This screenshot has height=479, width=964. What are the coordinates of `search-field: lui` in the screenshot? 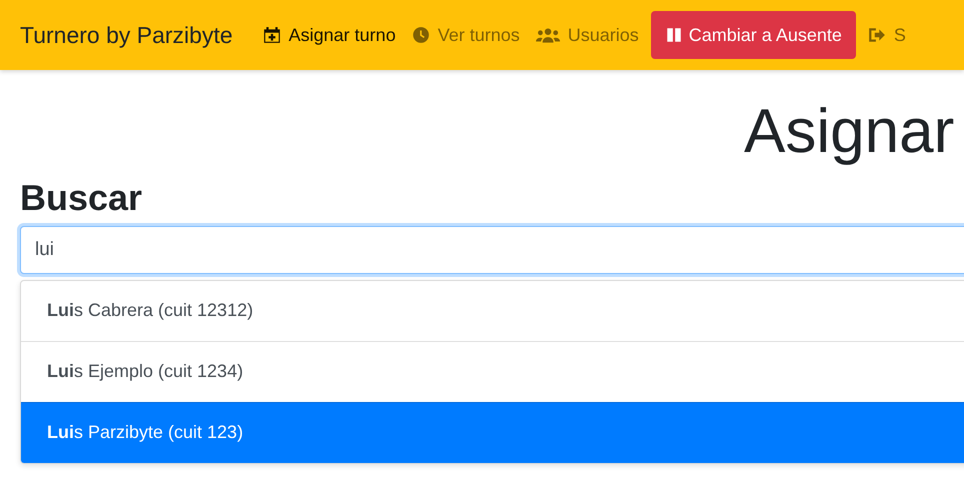 It's located at (492, 250).